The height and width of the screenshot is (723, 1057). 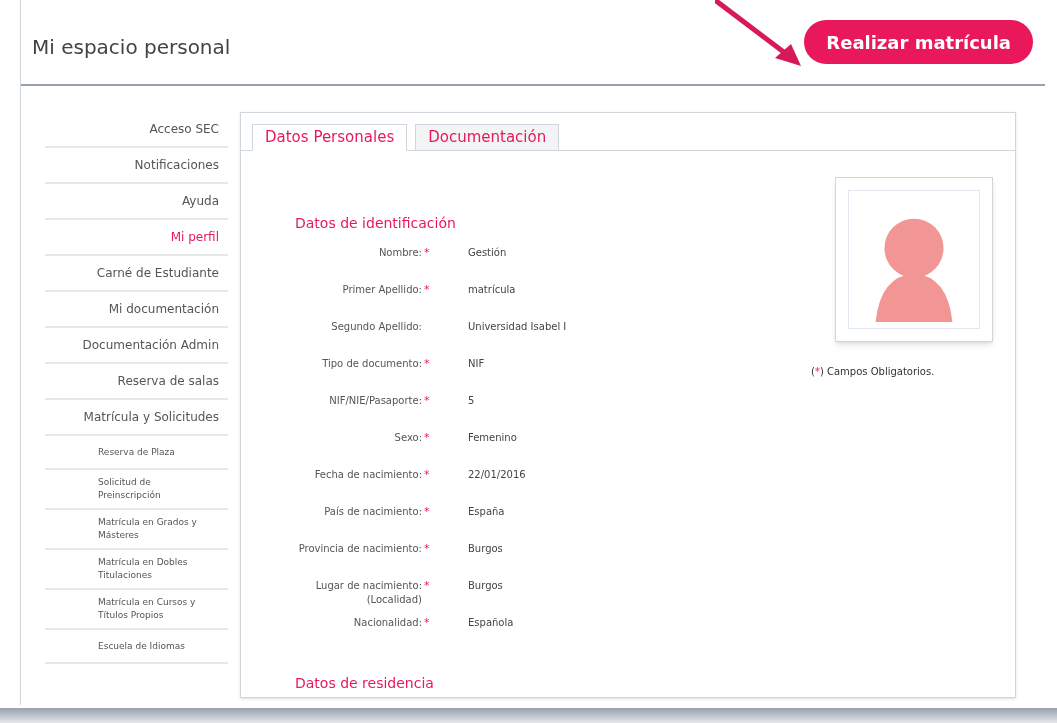 I want to click on field-label: Lugar de nacimiento: (Localidad), so click(x=368, y=593).